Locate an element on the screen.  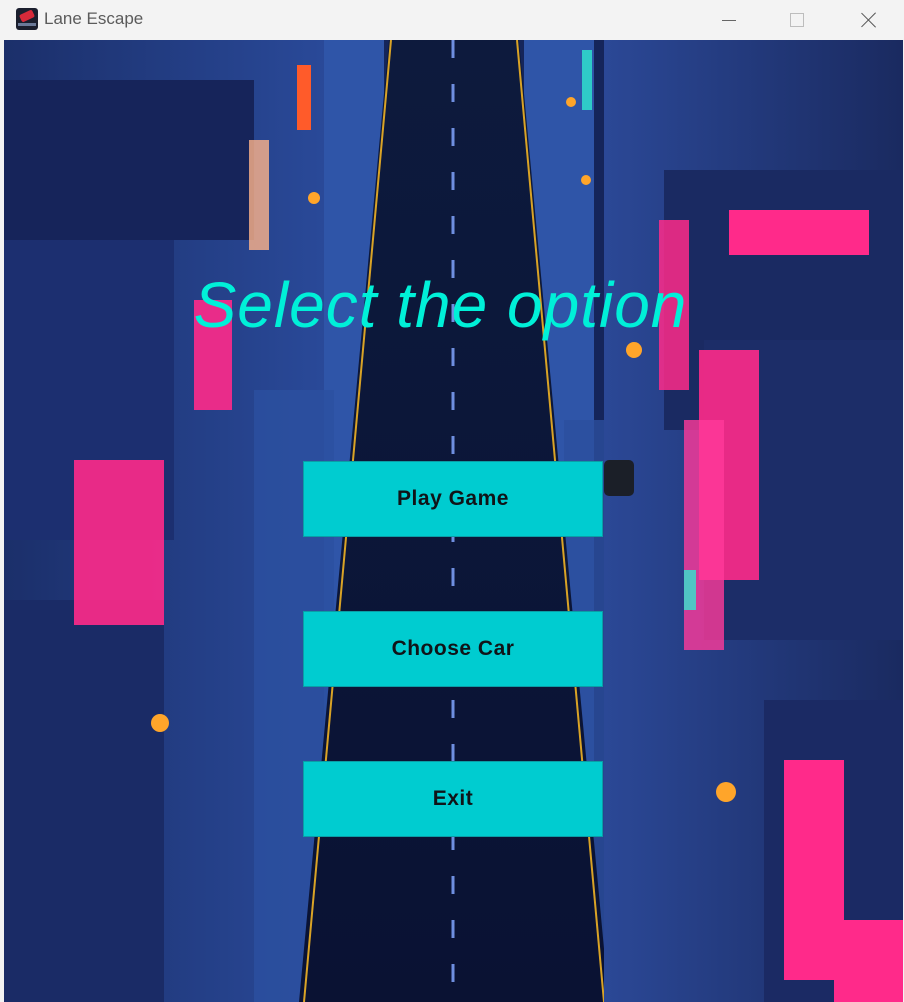
maximize-button is located at coordinates (797, 20).